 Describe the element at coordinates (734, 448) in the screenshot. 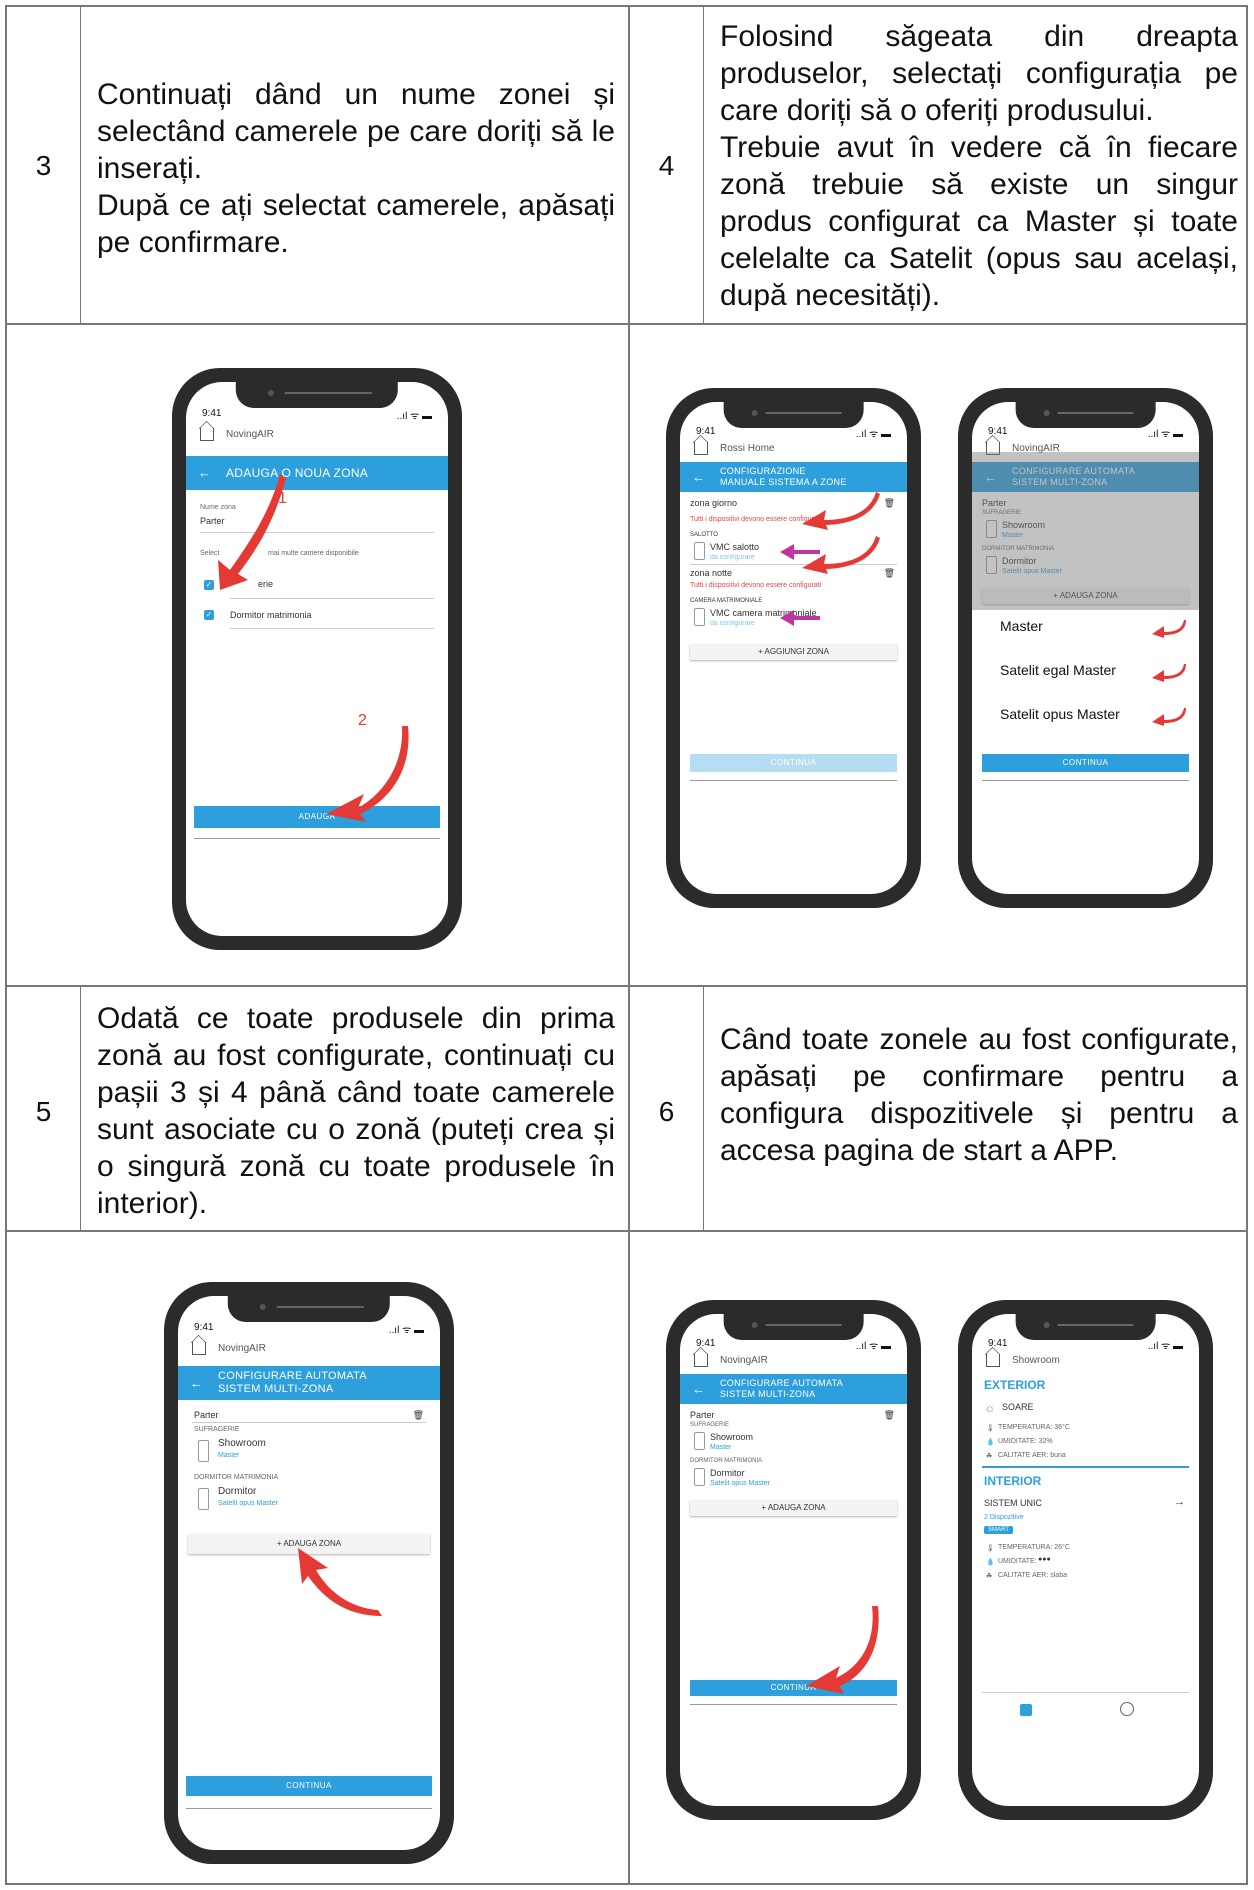

I see `home-header: Rossi Home` at that location.